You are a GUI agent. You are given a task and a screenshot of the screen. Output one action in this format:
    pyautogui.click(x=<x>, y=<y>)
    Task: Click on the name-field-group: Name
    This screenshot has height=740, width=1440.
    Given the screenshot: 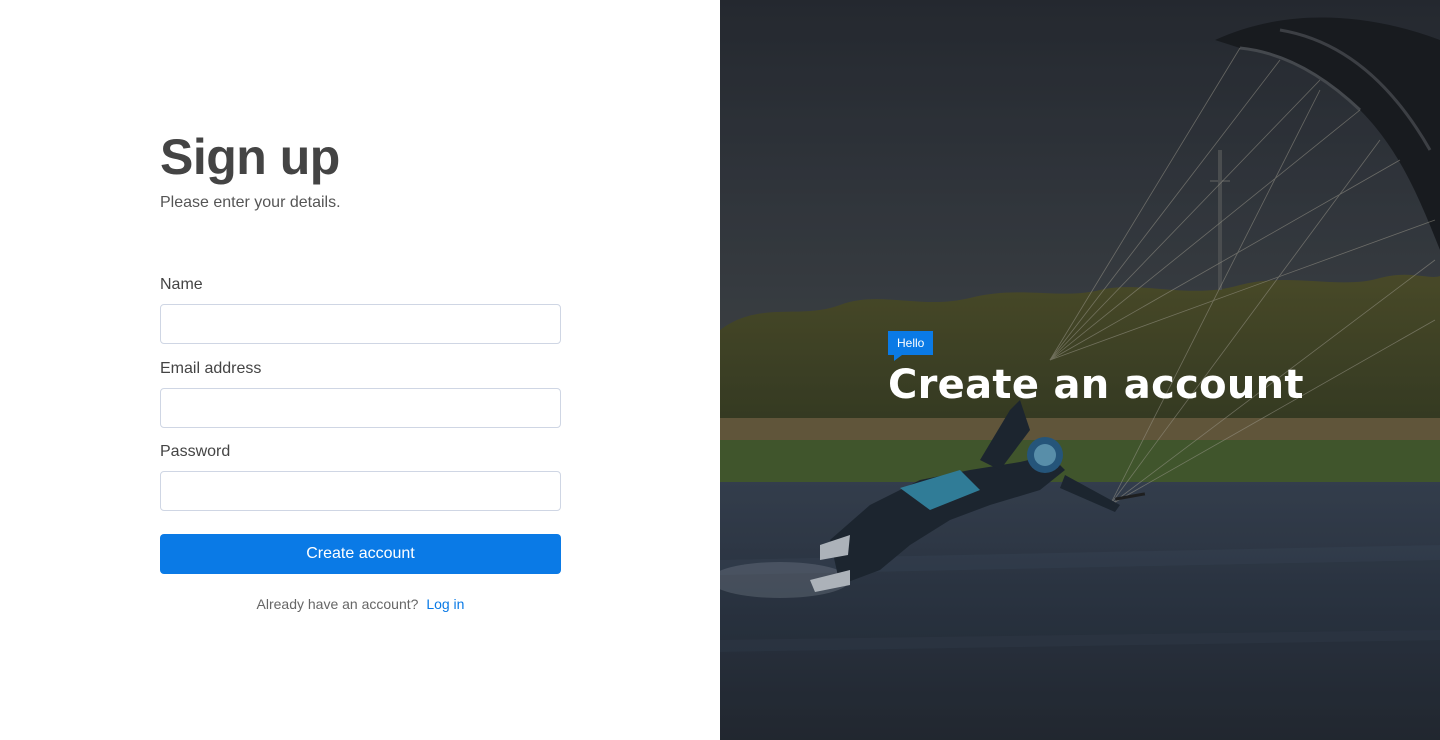 What is the action you would take?
    pyautogui.click(x=360, y=310)
    